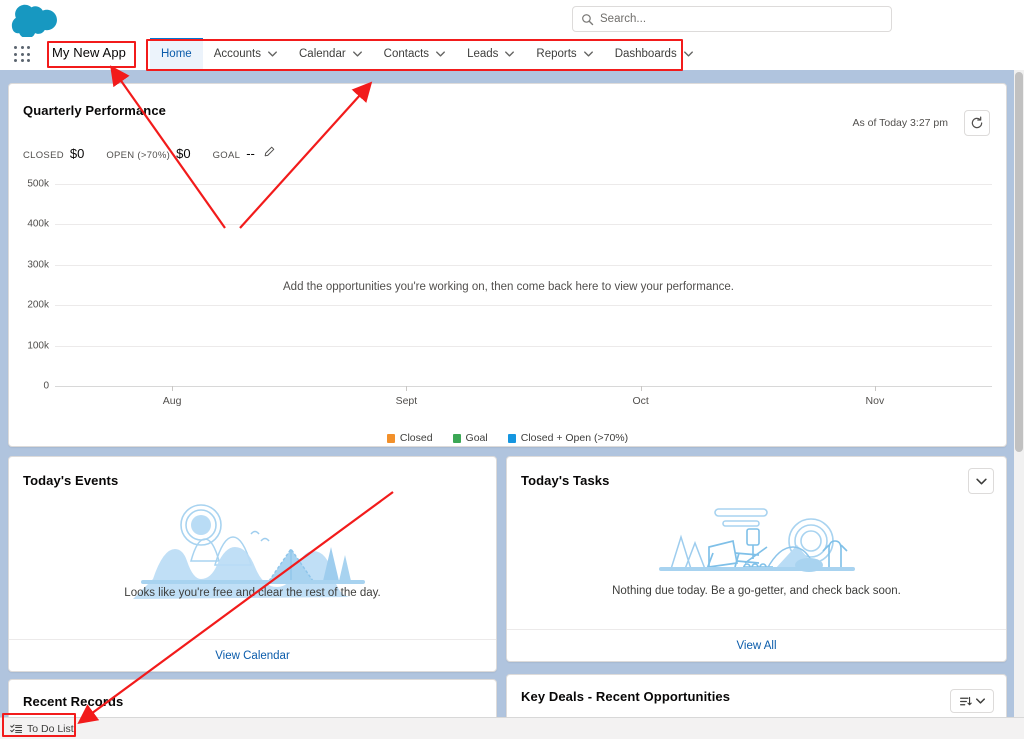 This screenshot has width=1024, height=739. What do you see at coordinates (416, 438) in the screenshot?
I see `legend-label: Closed` at bounding box center [416, 438].